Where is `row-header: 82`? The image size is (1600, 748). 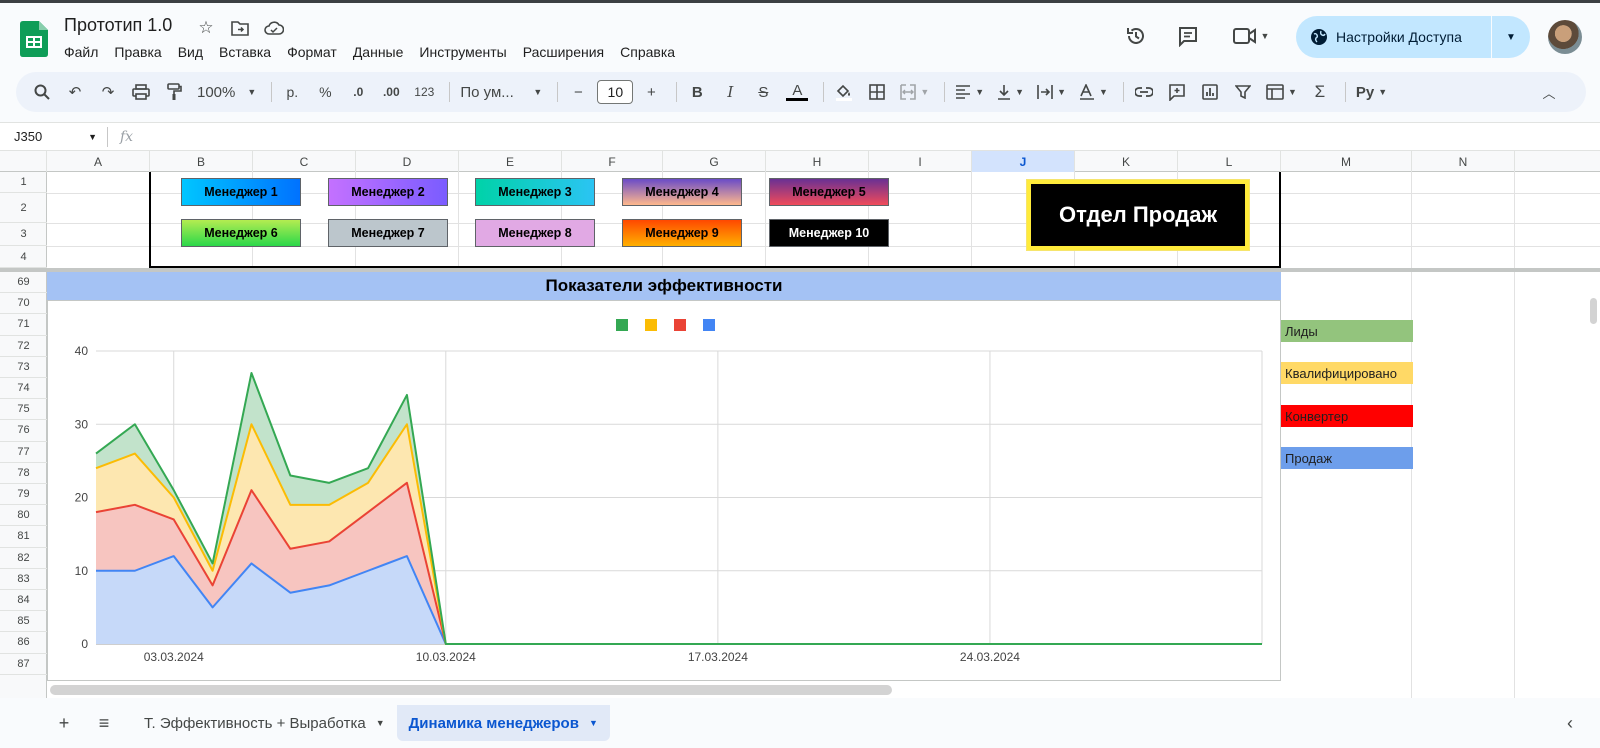
row-header: 82 is located at coordinates (23, 558).